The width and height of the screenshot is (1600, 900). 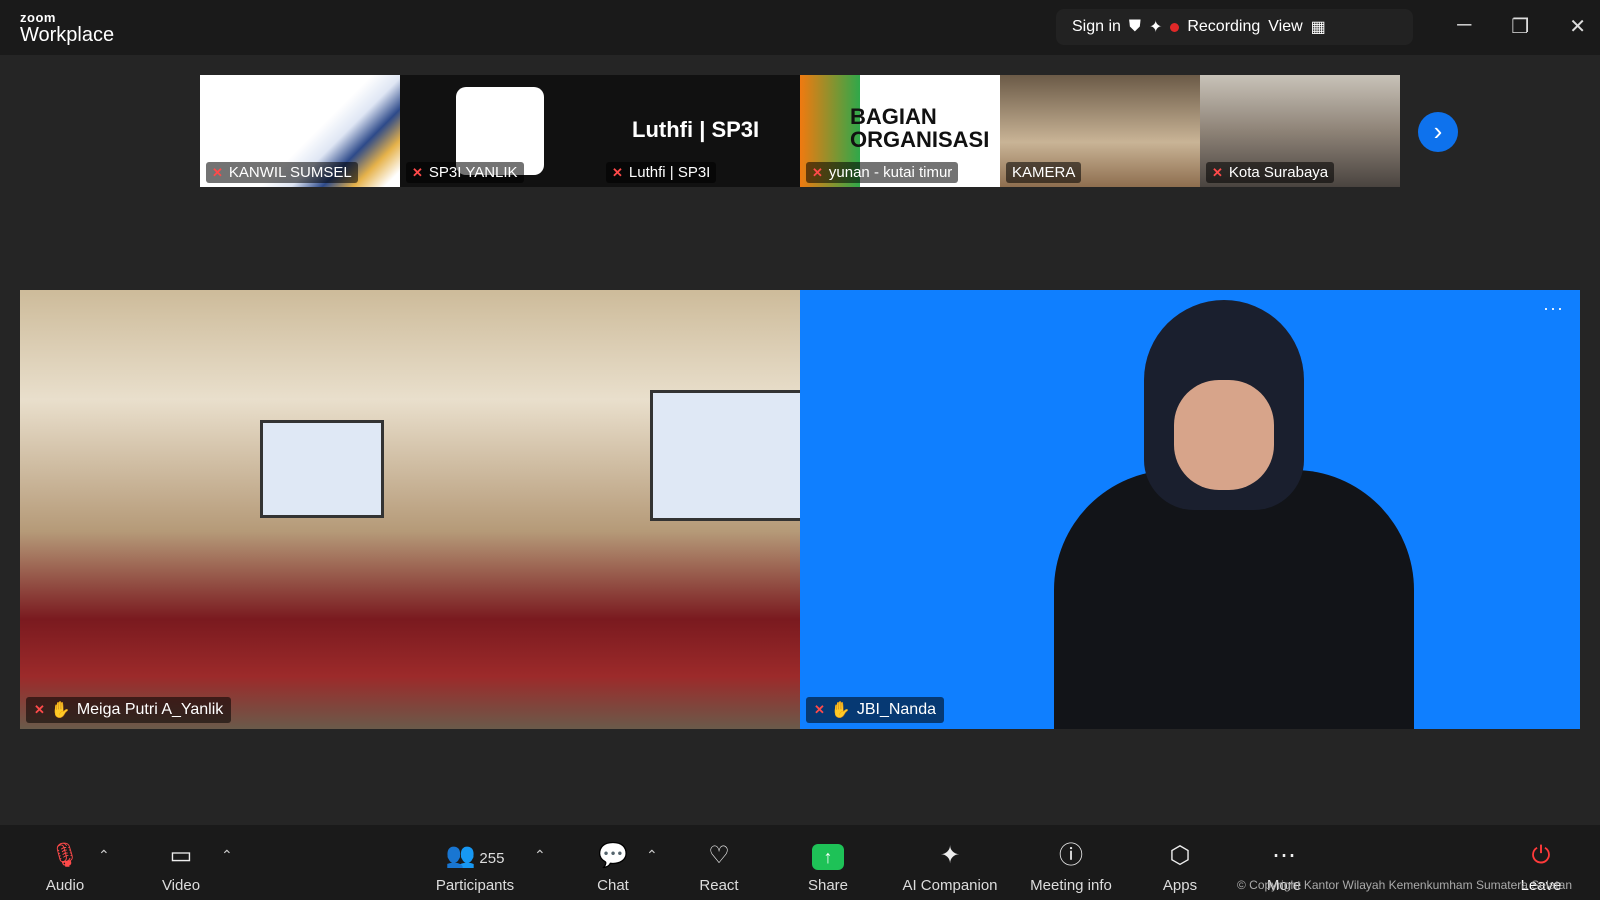 I want to click on avatar-name-text: Luthfi | SP3I, so click(x=696, y=129).